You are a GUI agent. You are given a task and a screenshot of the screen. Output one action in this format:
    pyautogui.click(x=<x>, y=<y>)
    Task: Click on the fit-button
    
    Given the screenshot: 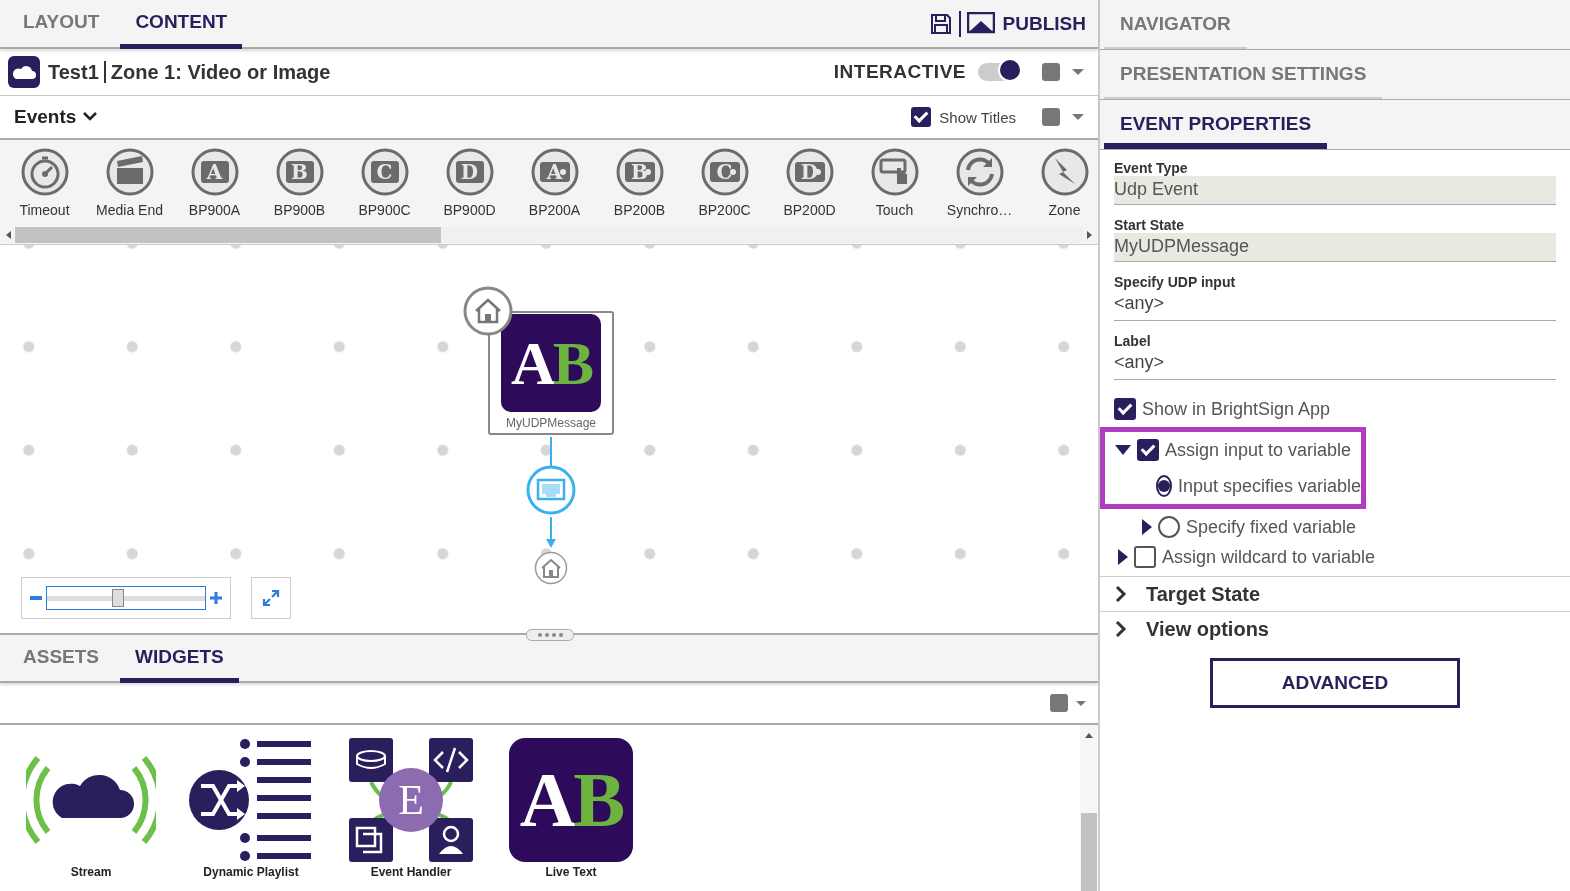 What is the action you would take?
    pyautogui.click(x=271, y=598)
    